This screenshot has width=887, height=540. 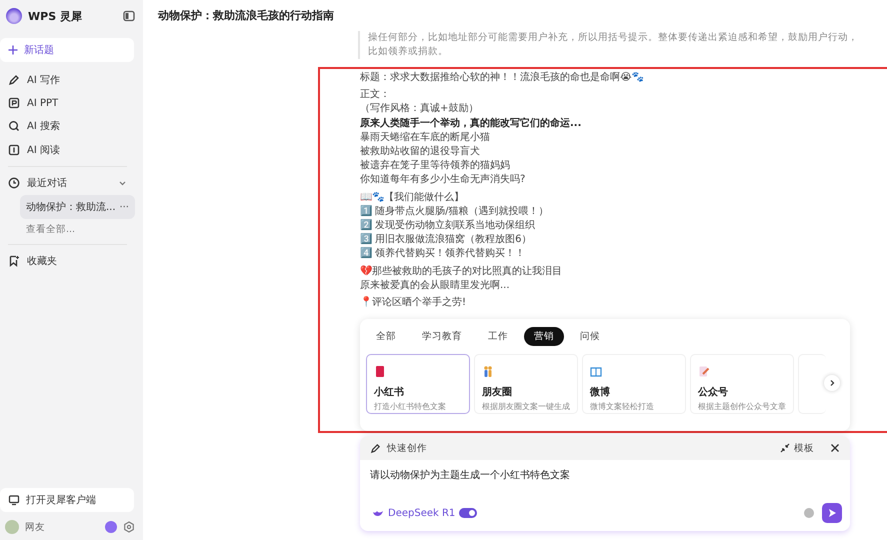 What do you see at coordinates (446, 240) in the screenshot?
I see `answer-line: 3⃣ 用旧衣服做流浪猫窝（教程放图6）` at bounding box center [446, 240].